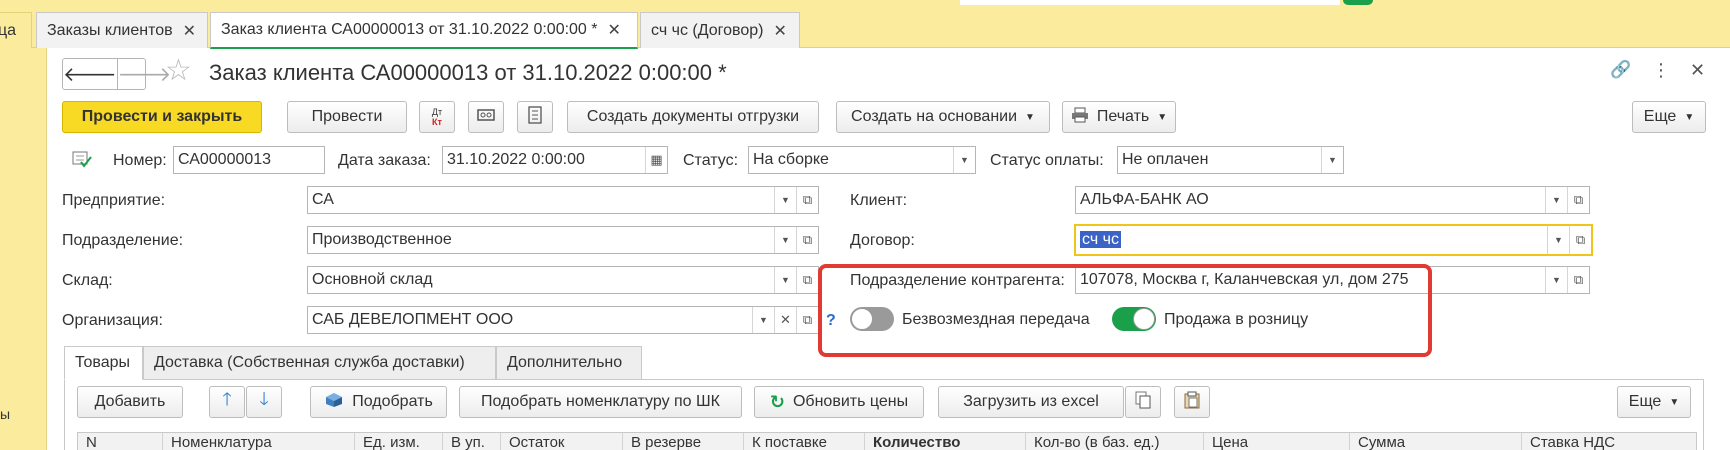  Describe the element at coordinates (682, 441) in the screenshot. I see `column-header: В резерве` at that location.